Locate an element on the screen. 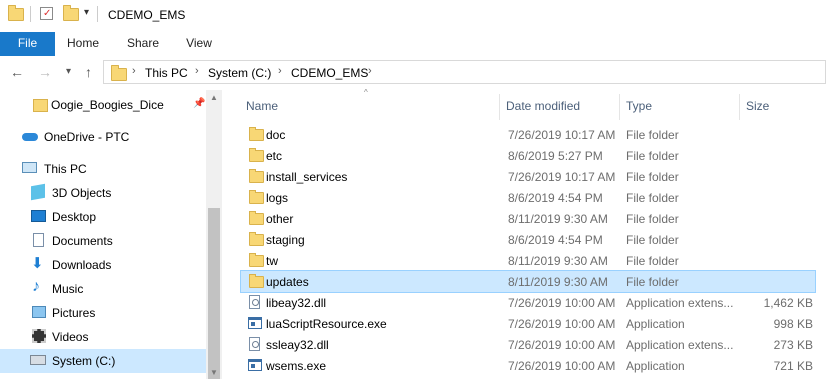 Image resolution: width=826 pixels, height=379 pixels. scroll-down-icon: ▼ is located at coordinates (214, 372).